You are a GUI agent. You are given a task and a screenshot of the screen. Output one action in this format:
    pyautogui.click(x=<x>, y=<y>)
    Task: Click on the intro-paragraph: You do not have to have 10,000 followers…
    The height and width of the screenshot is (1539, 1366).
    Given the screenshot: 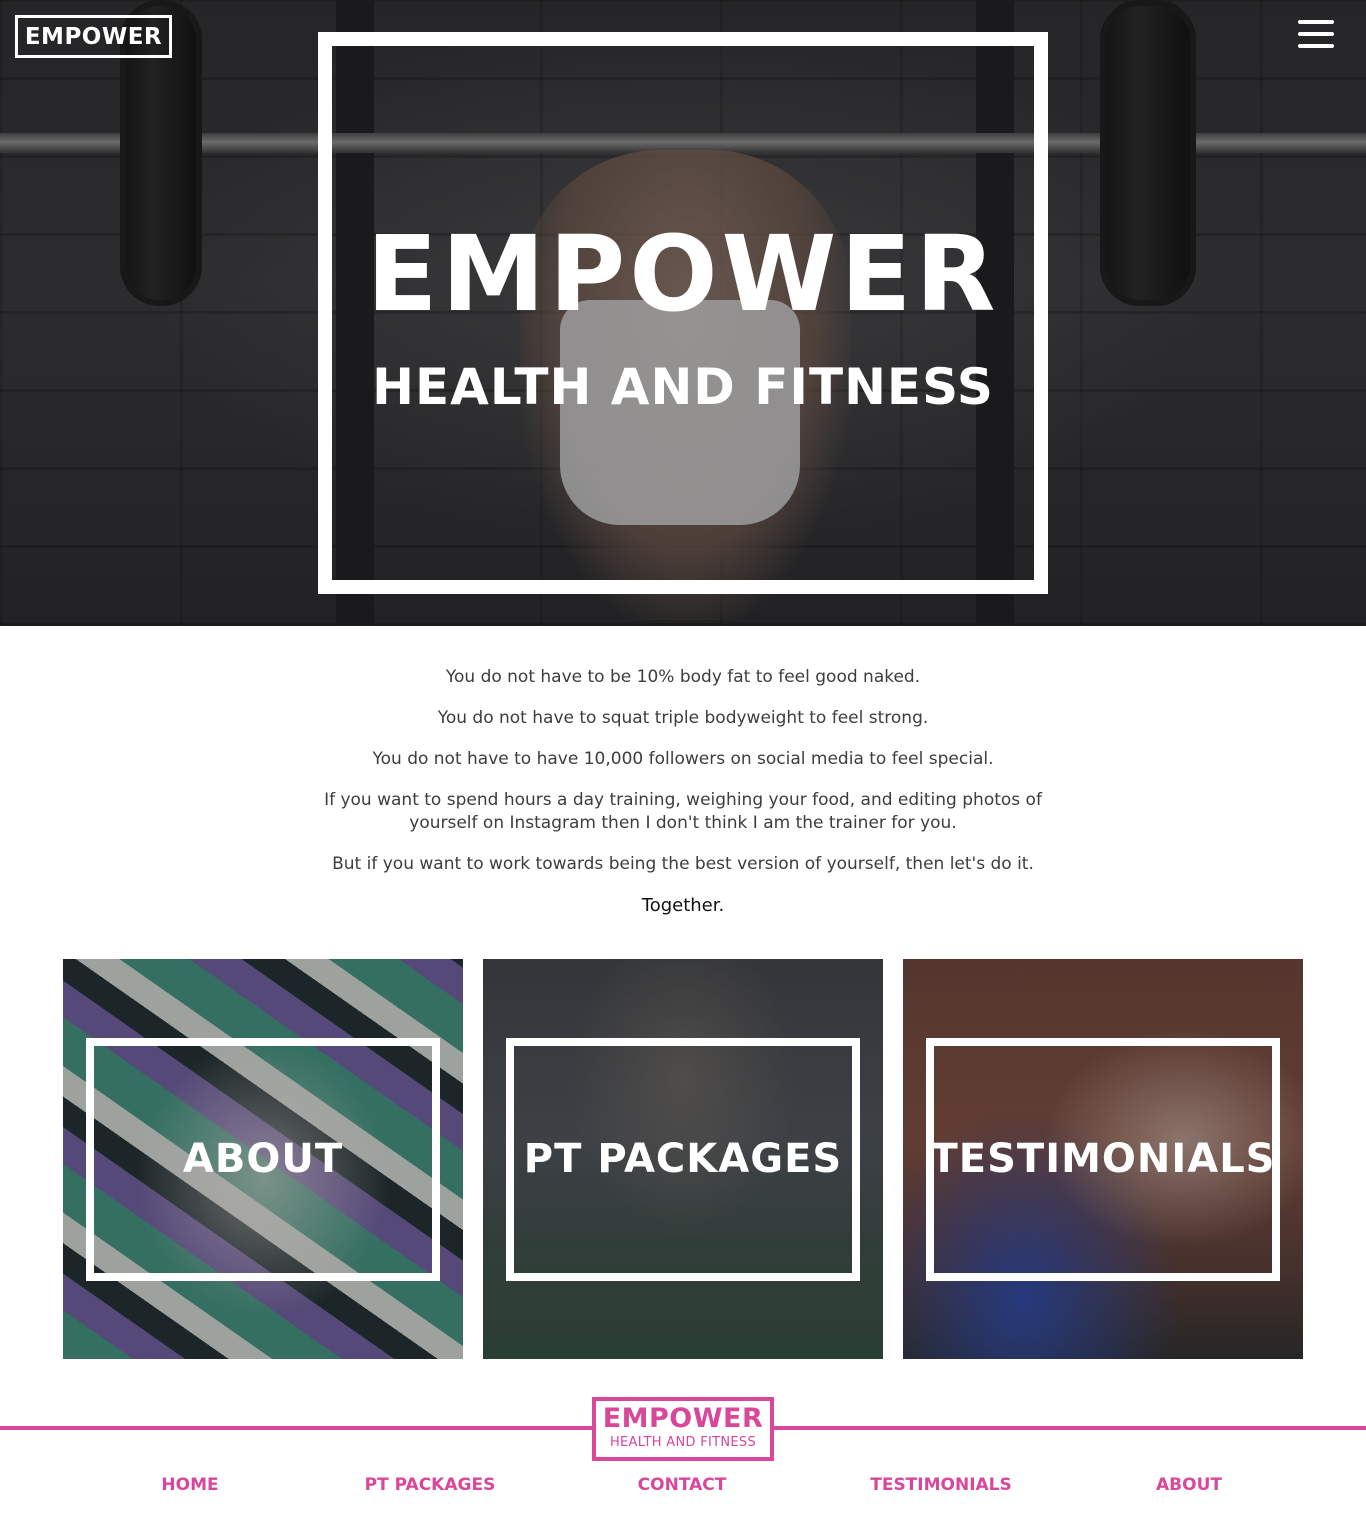 What is the action you would take?
    pyautogui.click(x=683, y=759)
    